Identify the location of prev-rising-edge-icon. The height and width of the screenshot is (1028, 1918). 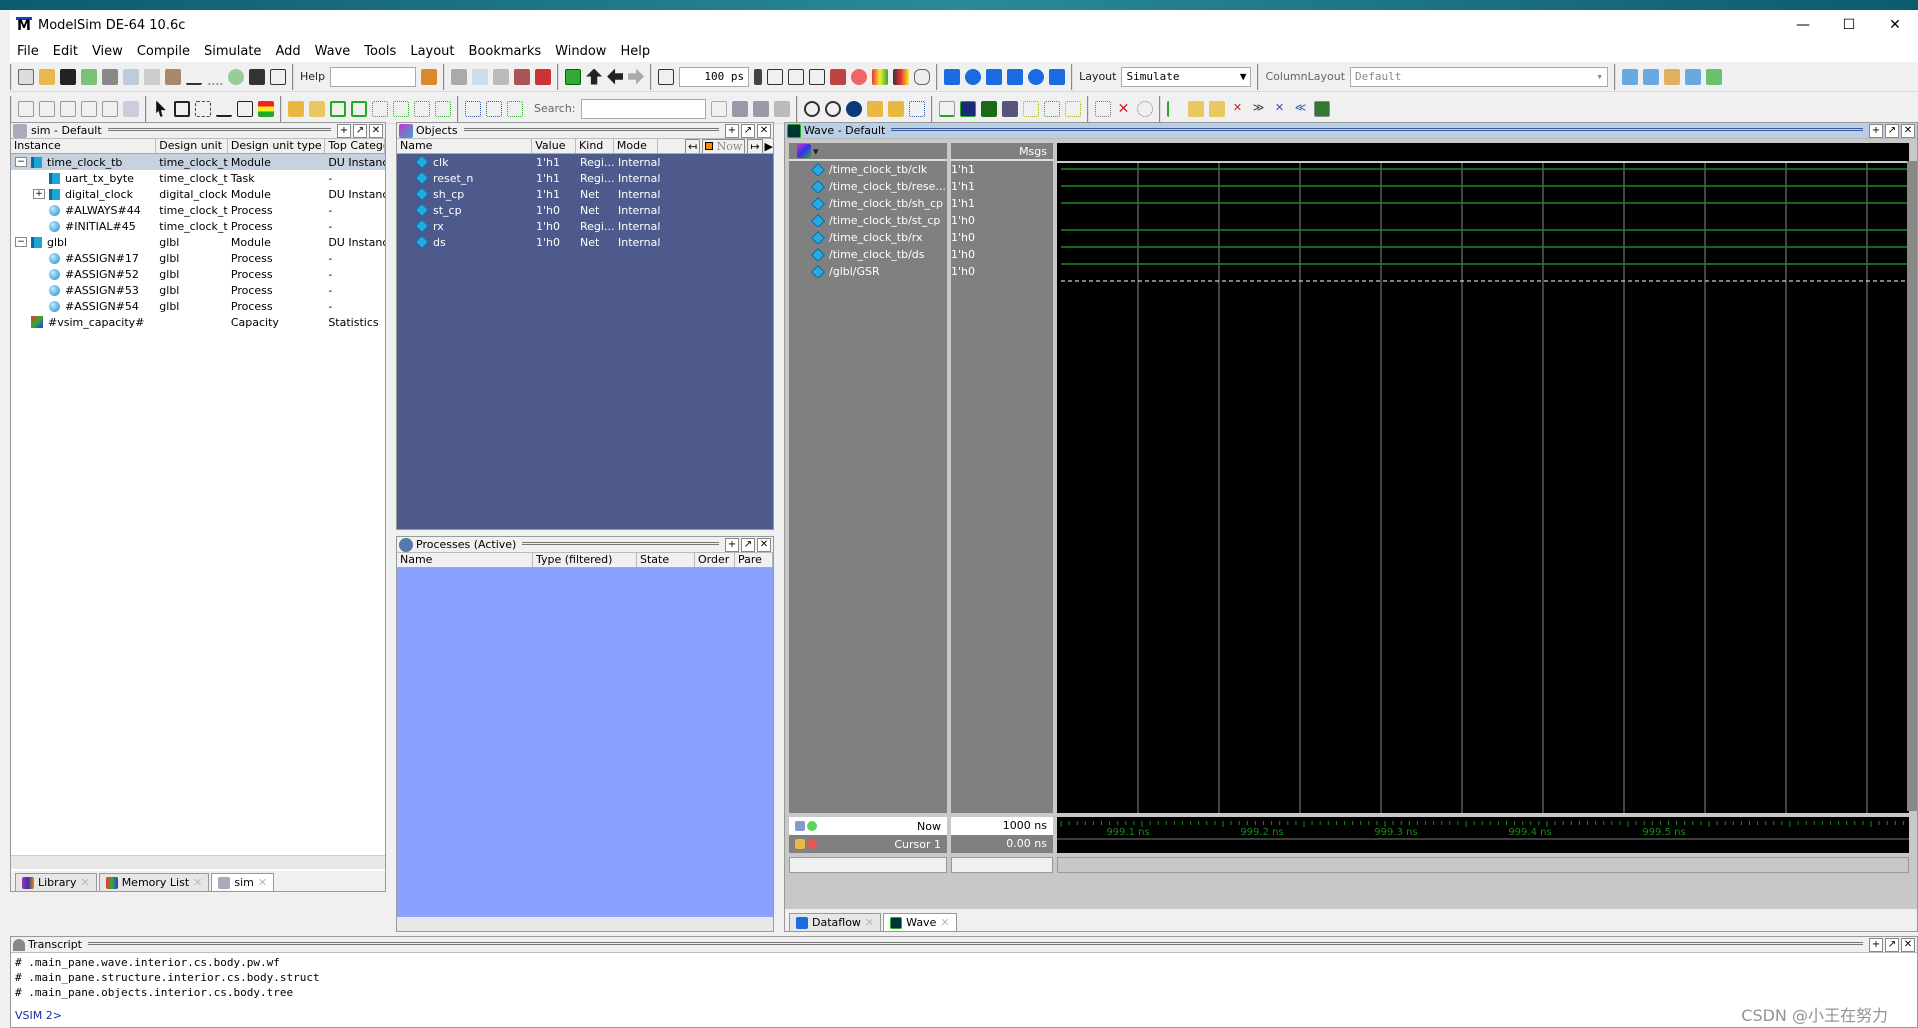
(422, 108).